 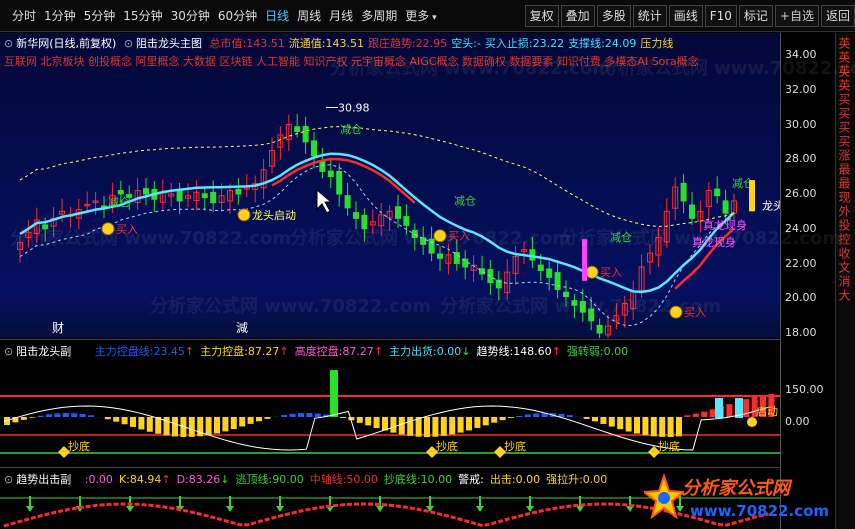 What do you see at coordinates (145, 479) in the screenshot?
I see `field-value: 84.94` at bounding box center [145, 479].